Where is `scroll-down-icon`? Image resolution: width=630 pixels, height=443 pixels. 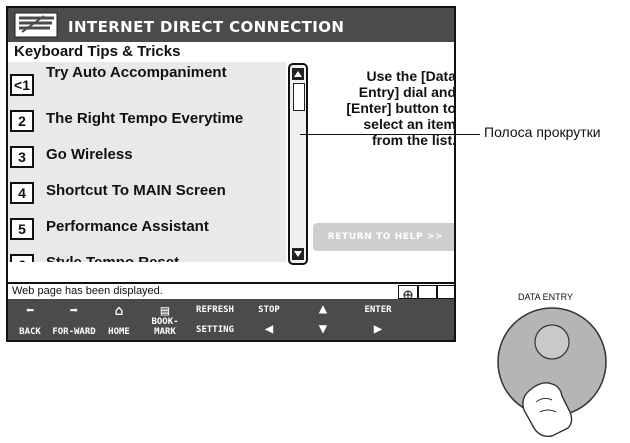 scroll-down-icon is located at coordinates (298, 254).